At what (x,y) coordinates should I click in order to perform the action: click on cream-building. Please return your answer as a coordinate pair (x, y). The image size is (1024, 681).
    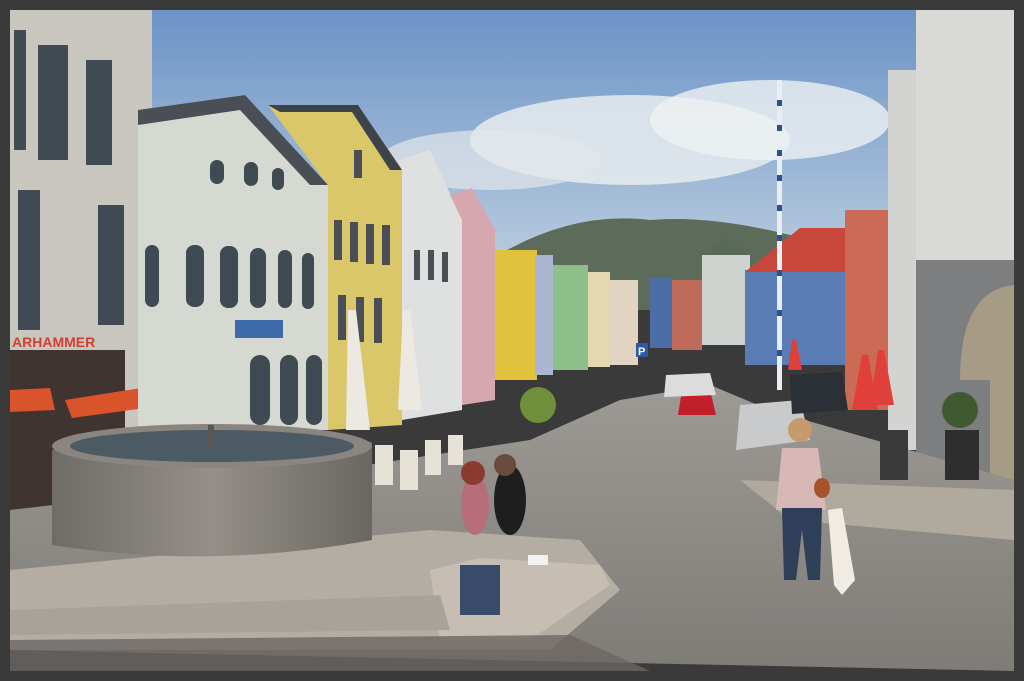
    Looking at the image, I should click on (599, 319).